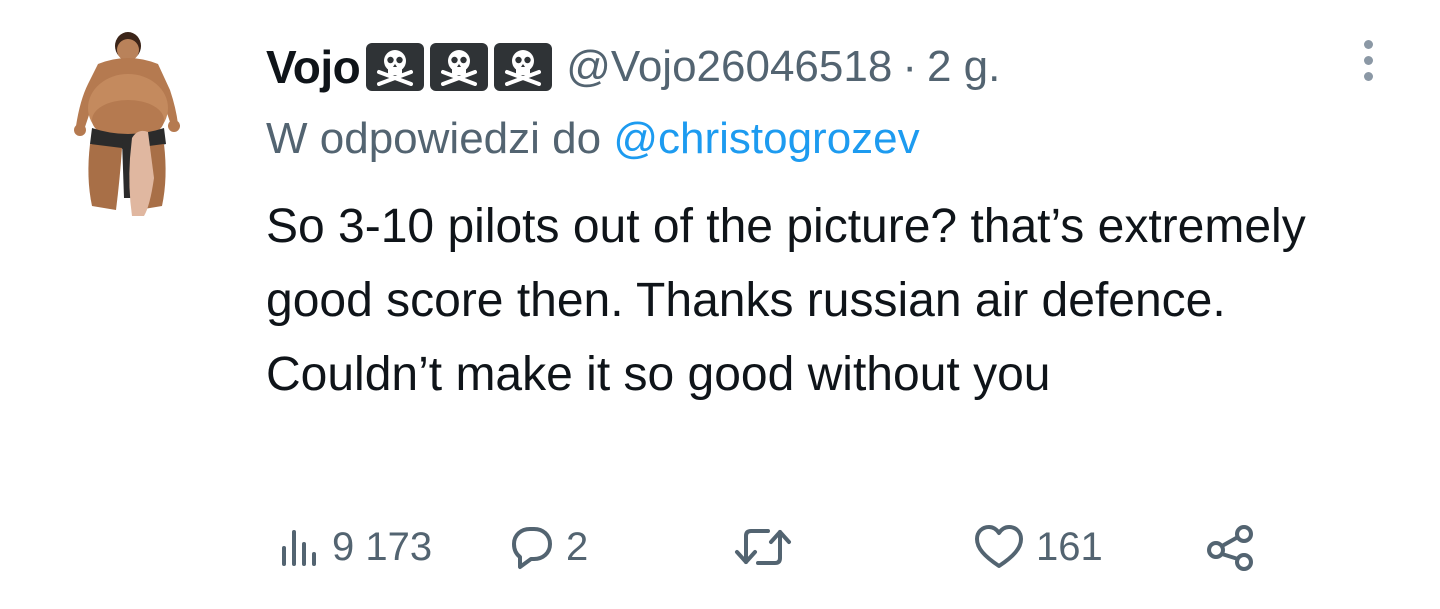 The image size is (1440, 609). What do you see at coordinates (532, 548) in the screenshot?
I see `reply-bubble-icon` at bounding box center [532, 548].